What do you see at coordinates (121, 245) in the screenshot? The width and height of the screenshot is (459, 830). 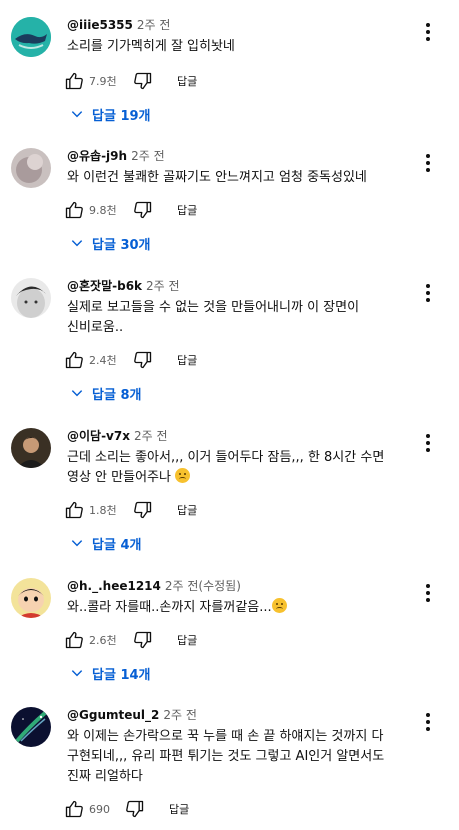 I see `replies-label: 답글 30개` at bounding box center [121, 245].